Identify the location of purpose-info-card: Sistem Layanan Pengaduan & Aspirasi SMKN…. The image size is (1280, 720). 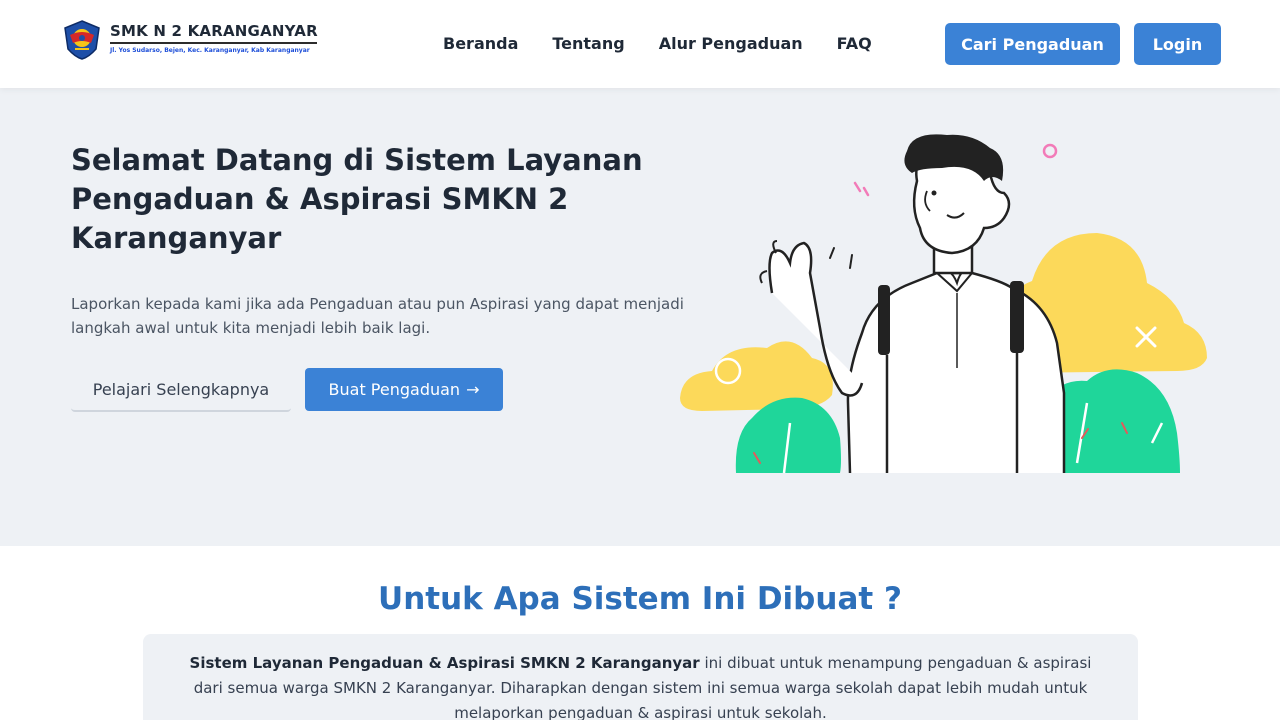
(640, 677).